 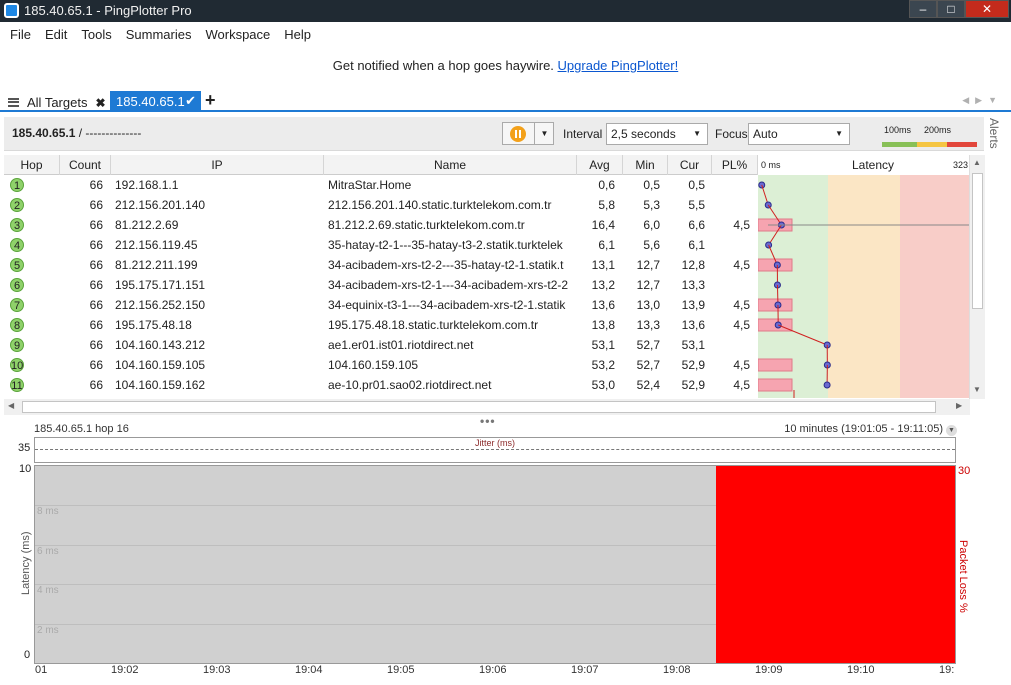 What do you see at coordinates (381, 185) in the screenshot?
I see `table-row: 1 66 192.168.1.1 MitraStar.Home 0,6 0,5 0,5` at bounding box center [381, 185].